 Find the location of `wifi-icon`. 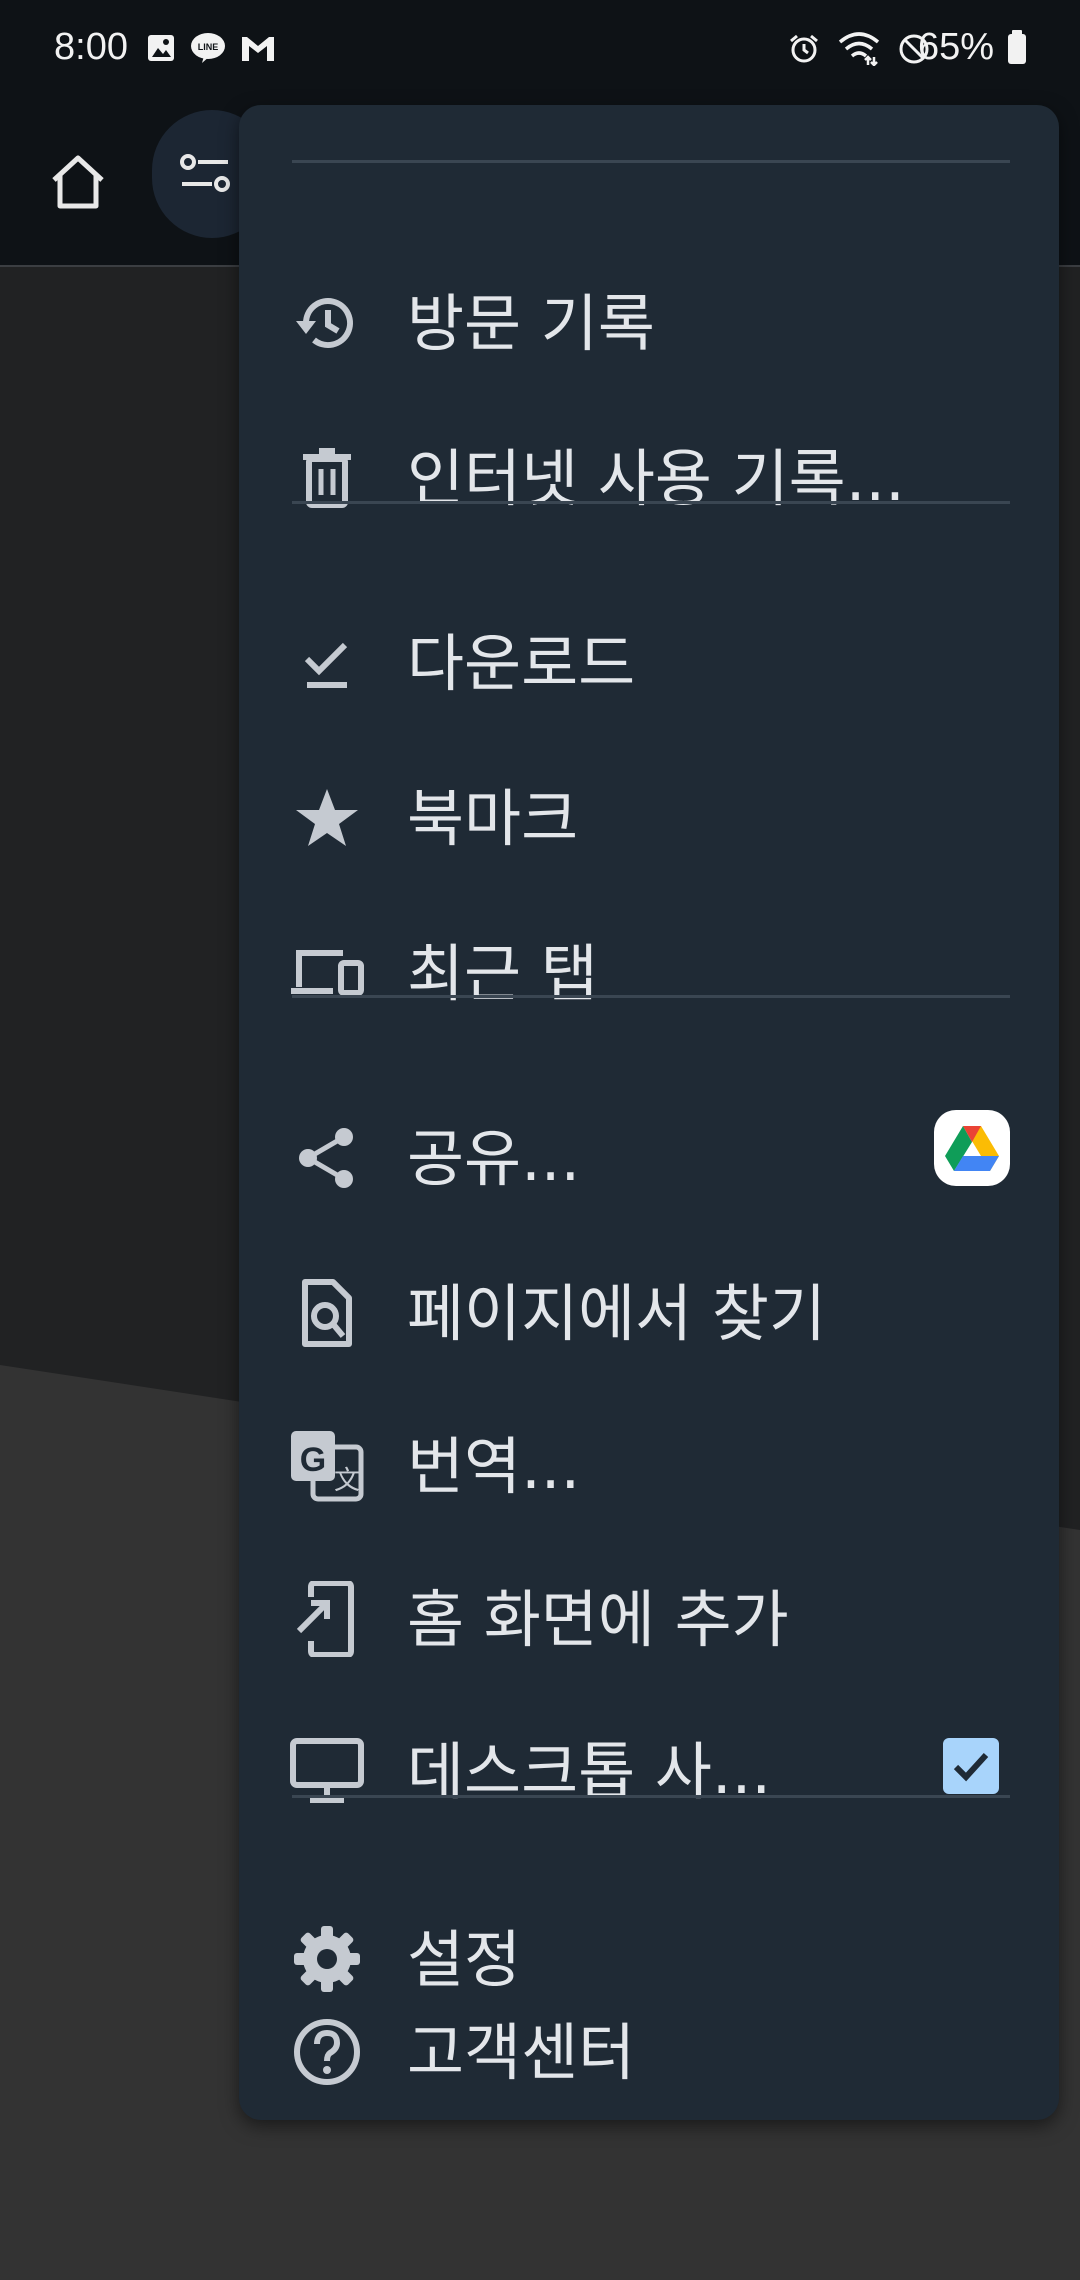

wifi-icon is located at coordinates (859, 51).